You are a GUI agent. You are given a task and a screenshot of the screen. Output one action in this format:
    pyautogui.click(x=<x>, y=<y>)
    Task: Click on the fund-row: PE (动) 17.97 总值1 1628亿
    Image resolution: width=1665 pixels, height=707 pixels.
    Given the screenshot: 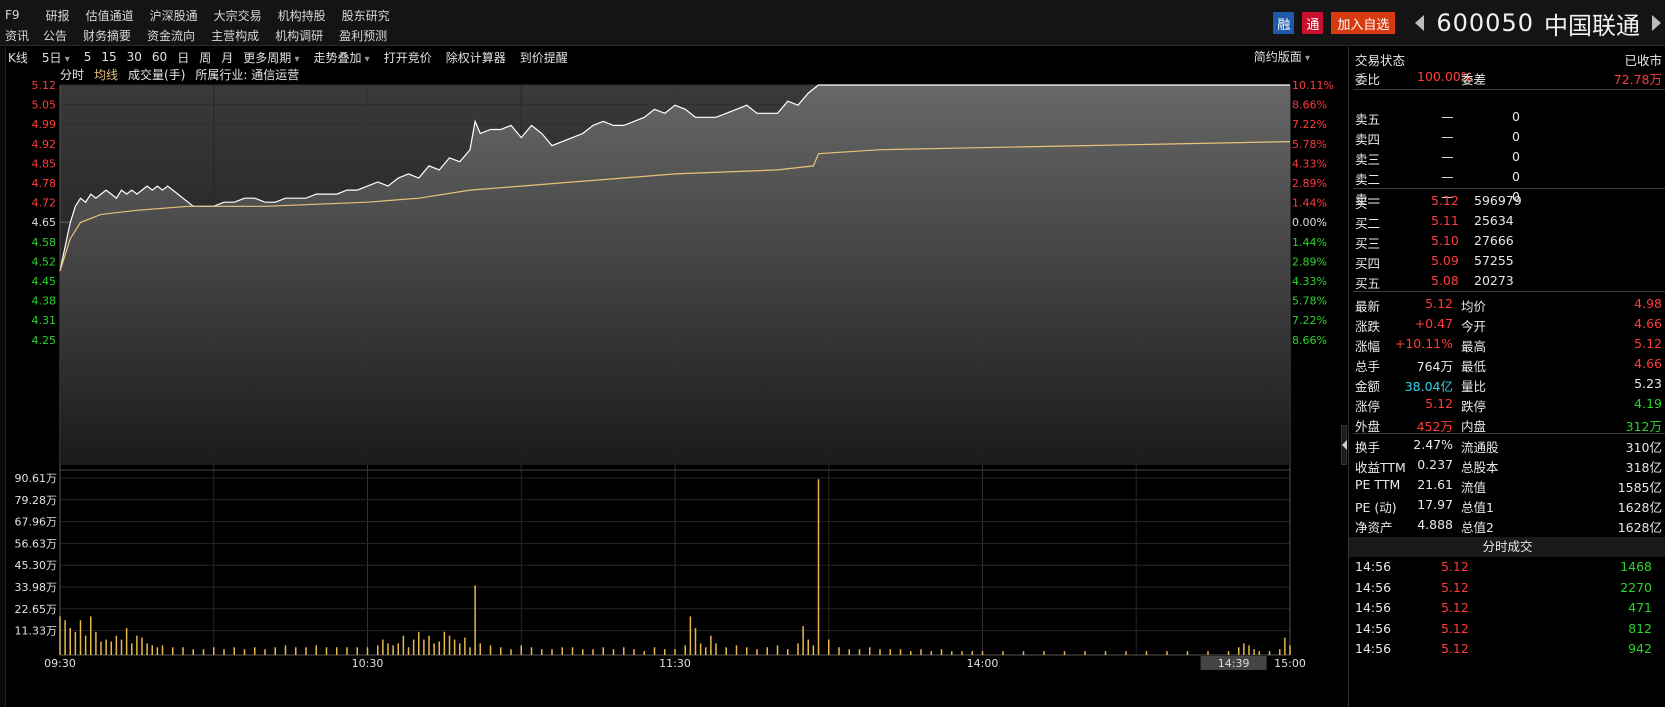 What is the action you would take?
    pyautogui.click(x=1507, y=505)
    